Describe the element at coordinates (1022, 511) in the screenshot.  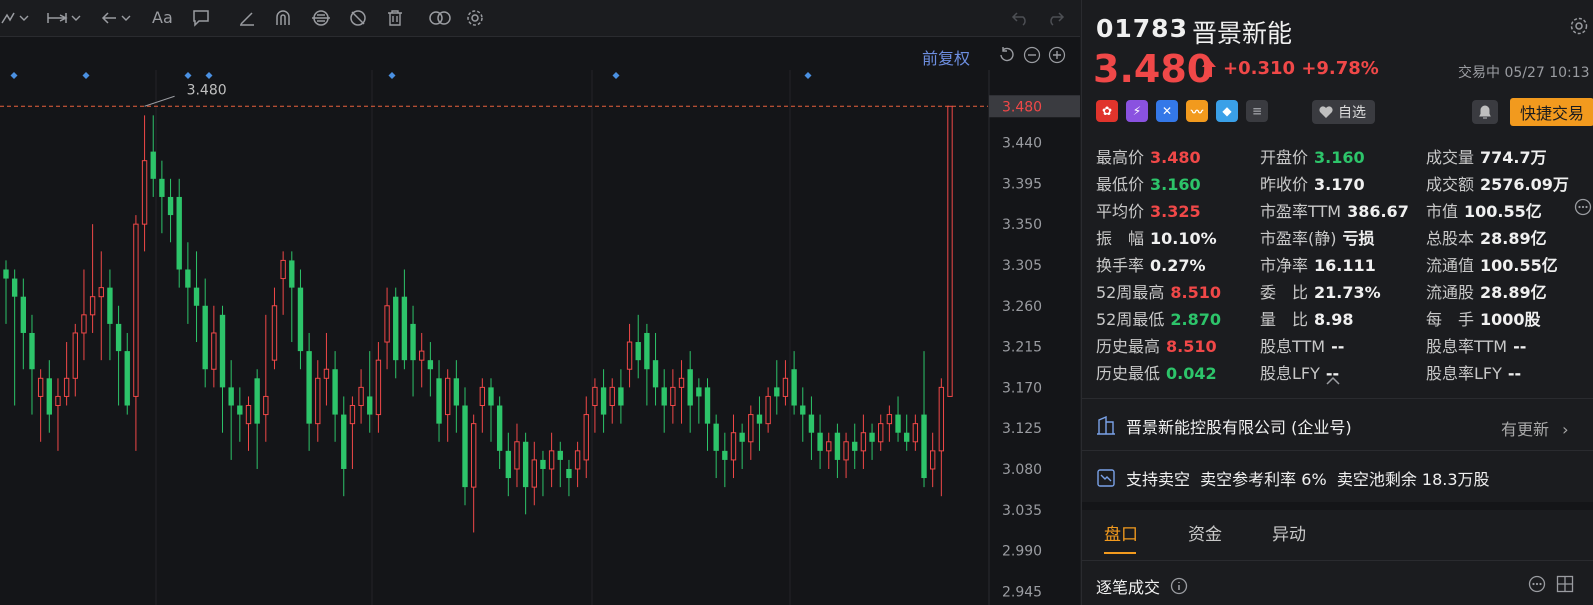
I see `y-tick-label: 3.035` at that location.